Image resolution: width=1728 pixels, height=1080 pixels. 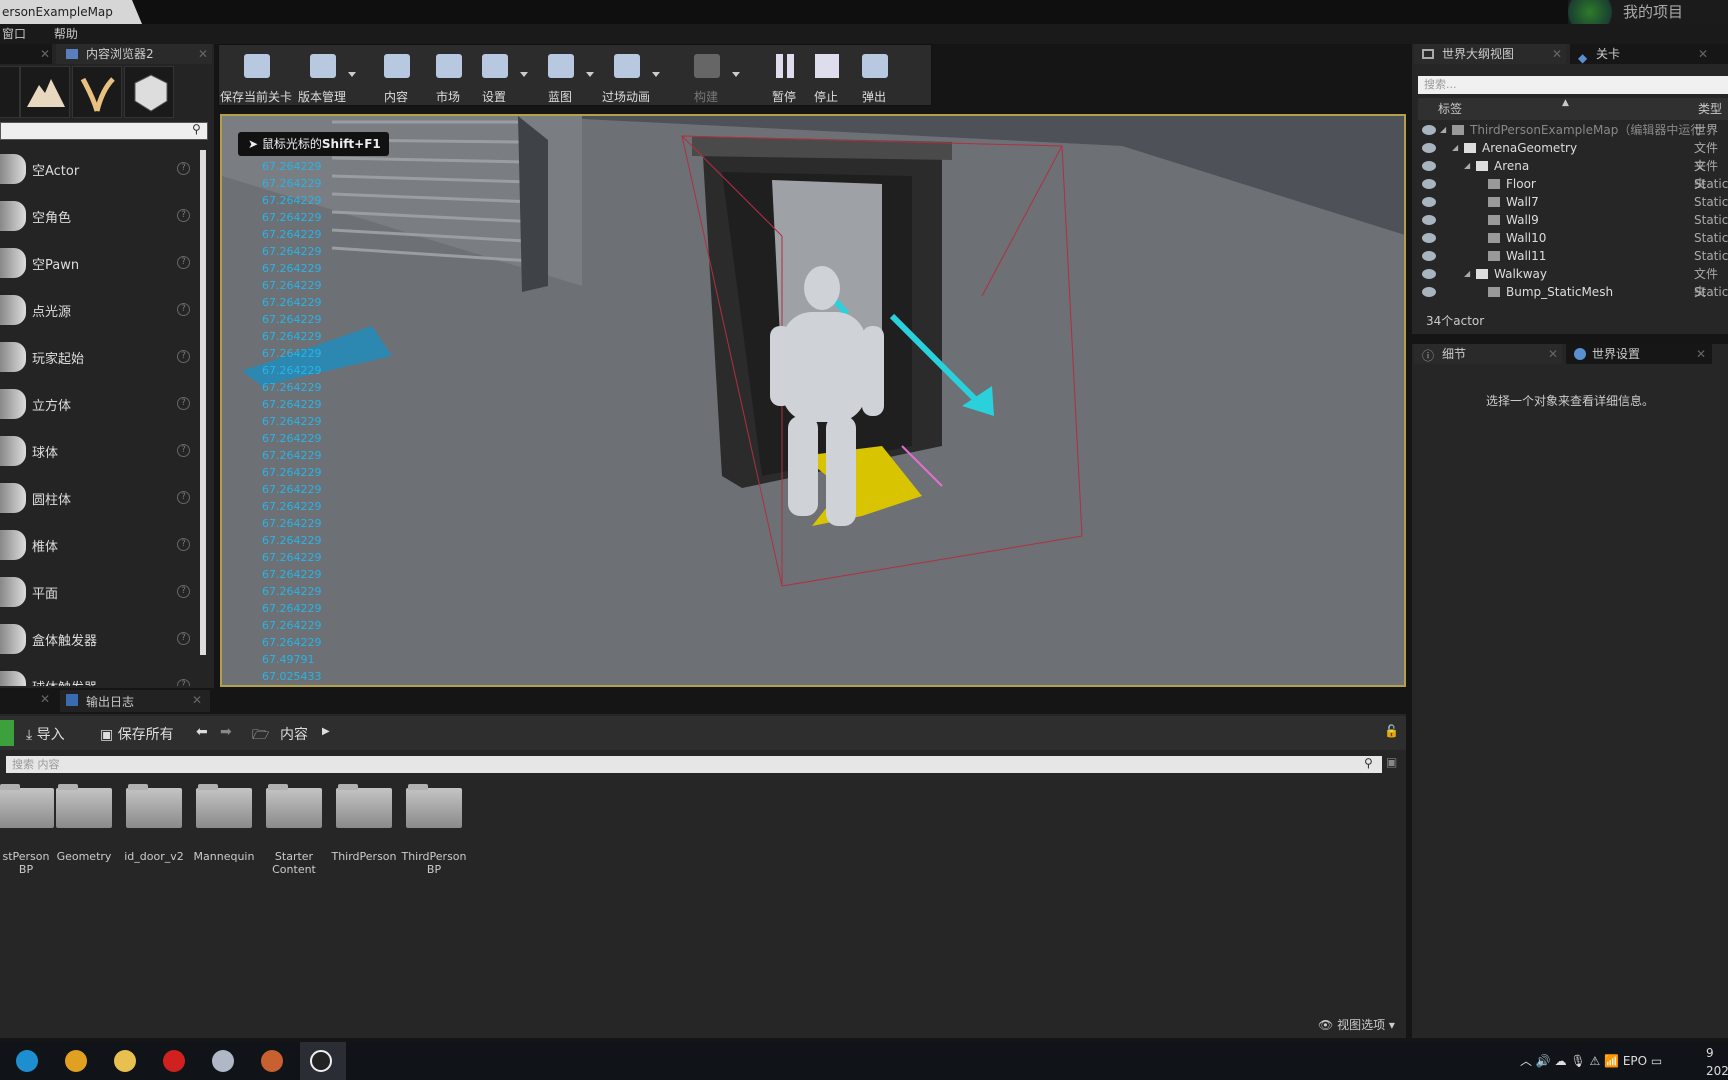 I want to click on tab-world-outliner: 世界大纲视图 ✕, so click(x=1490, y=54).